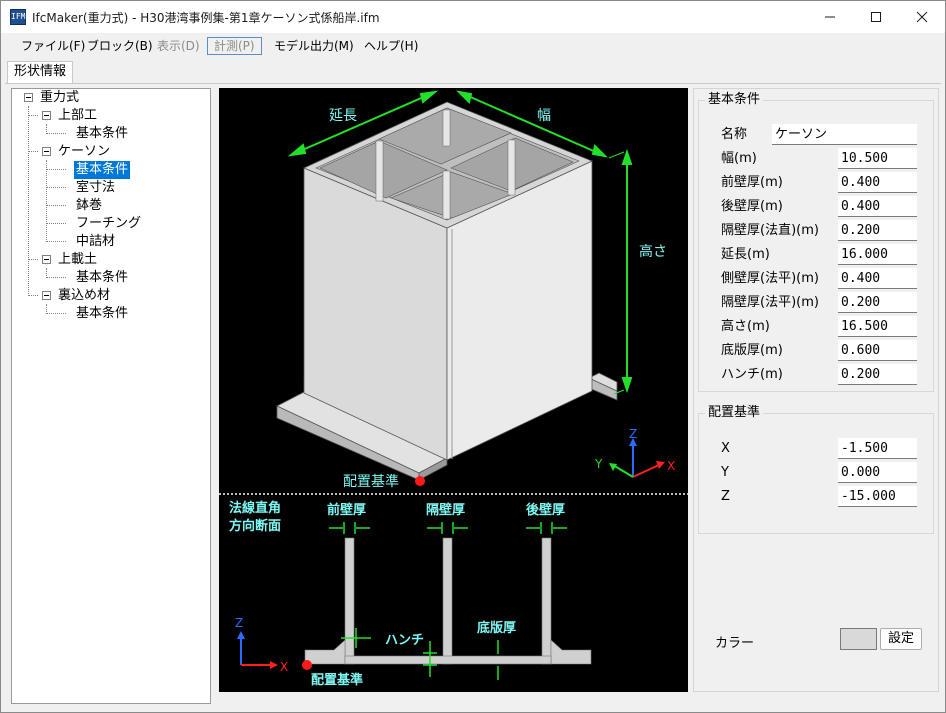 Image resolution: width=946 pixels, height=713 pixels. What do you see at coordinates (391, 46) in the screenshot?
I see `menu-help: ヘルプ(H)` at bounding box center [391, 46].